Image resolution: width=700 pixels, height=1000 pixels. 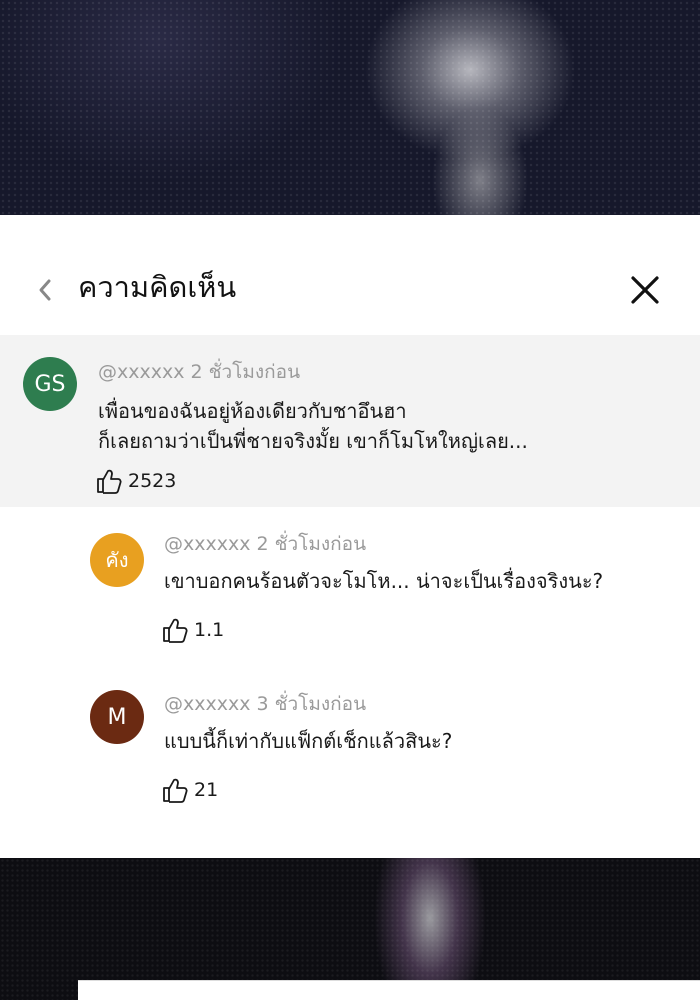 I want to click on comment-meta: @xxxxxx 3 ชั่วโมงก่อน, so click(x=265, y=704).